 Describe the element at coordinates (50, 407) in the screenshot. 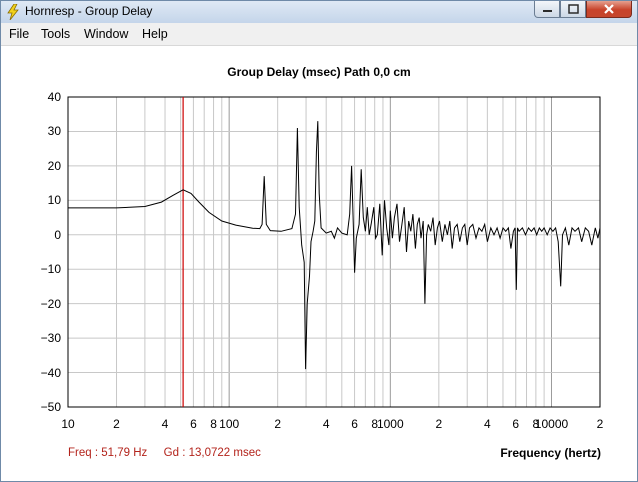

I see `y-tick-label: −50` at that location.